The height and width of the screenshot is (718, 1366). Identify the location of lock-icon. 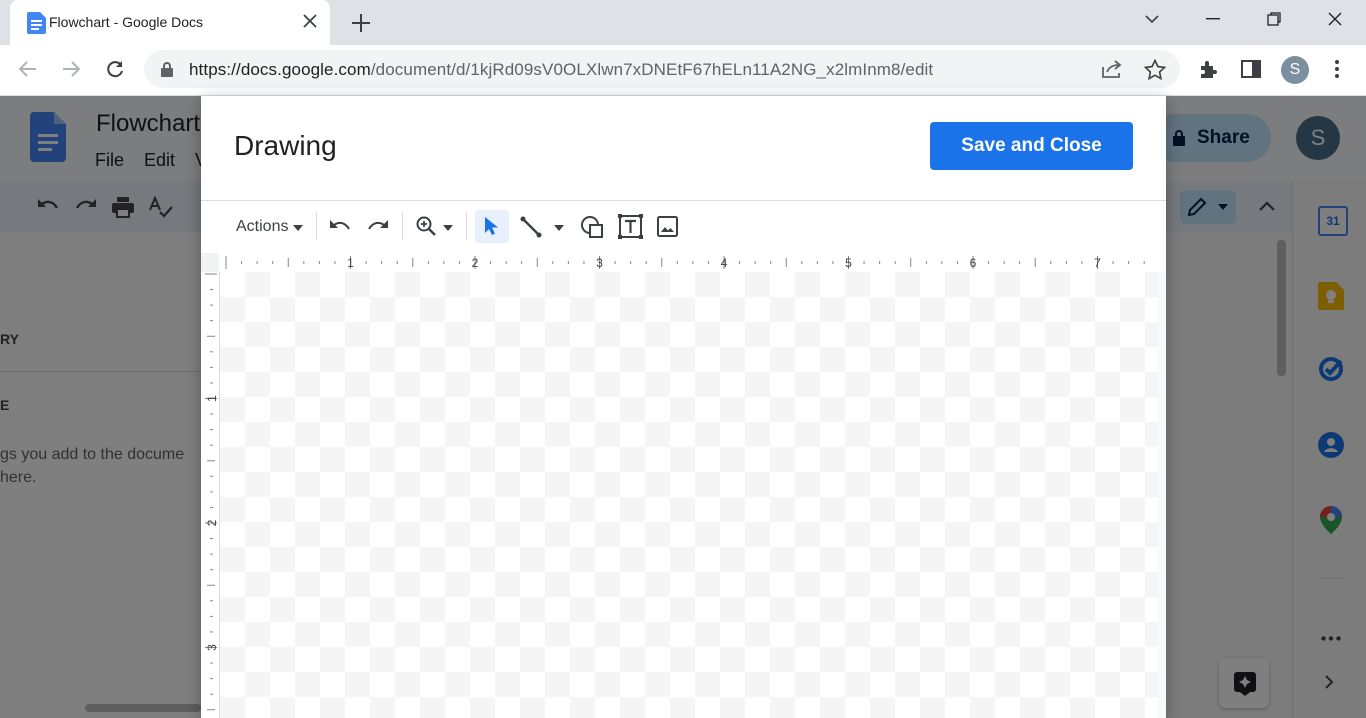
(167, 69).